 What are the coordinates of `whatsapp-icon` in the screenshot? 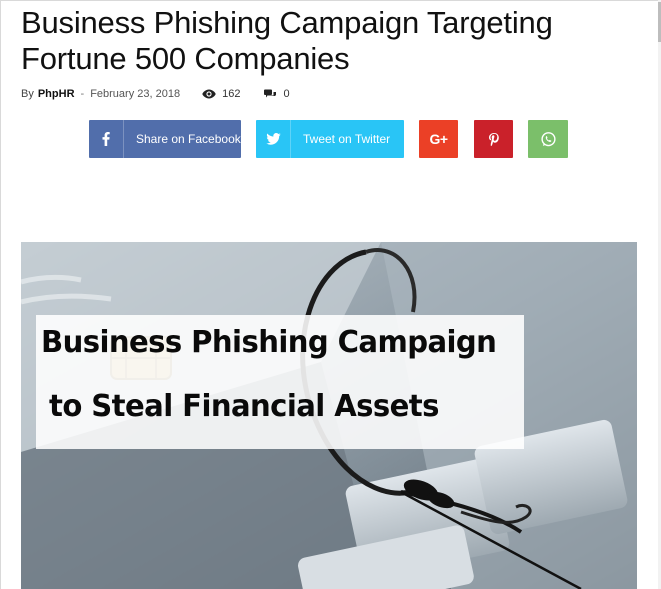 It's located at (548, 138).